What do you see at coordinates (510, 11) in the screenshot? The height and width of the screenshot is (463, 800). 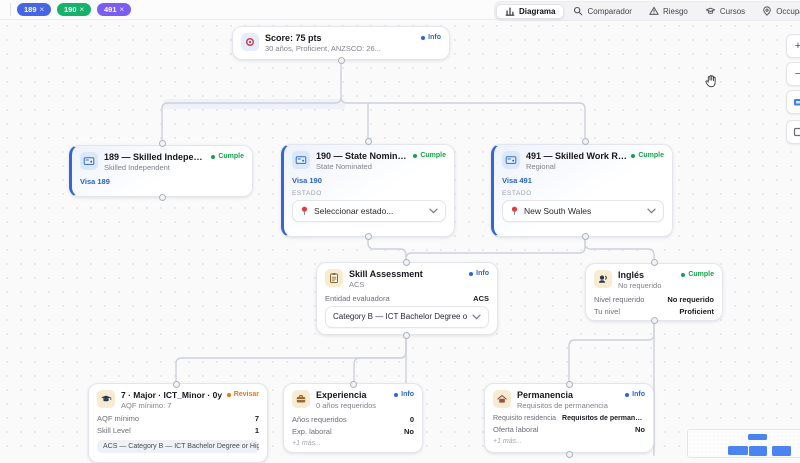 I see `bar-chart-icon` at bounding box center [510, 11].